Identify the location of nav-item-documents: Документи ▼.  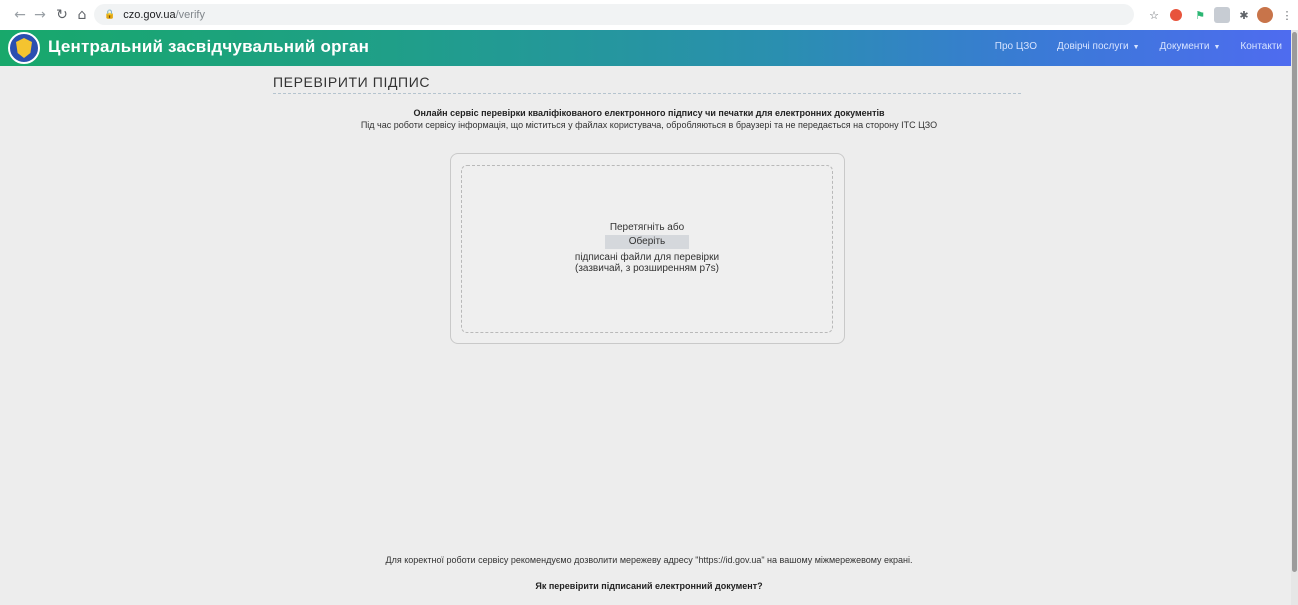
(1190, 46).